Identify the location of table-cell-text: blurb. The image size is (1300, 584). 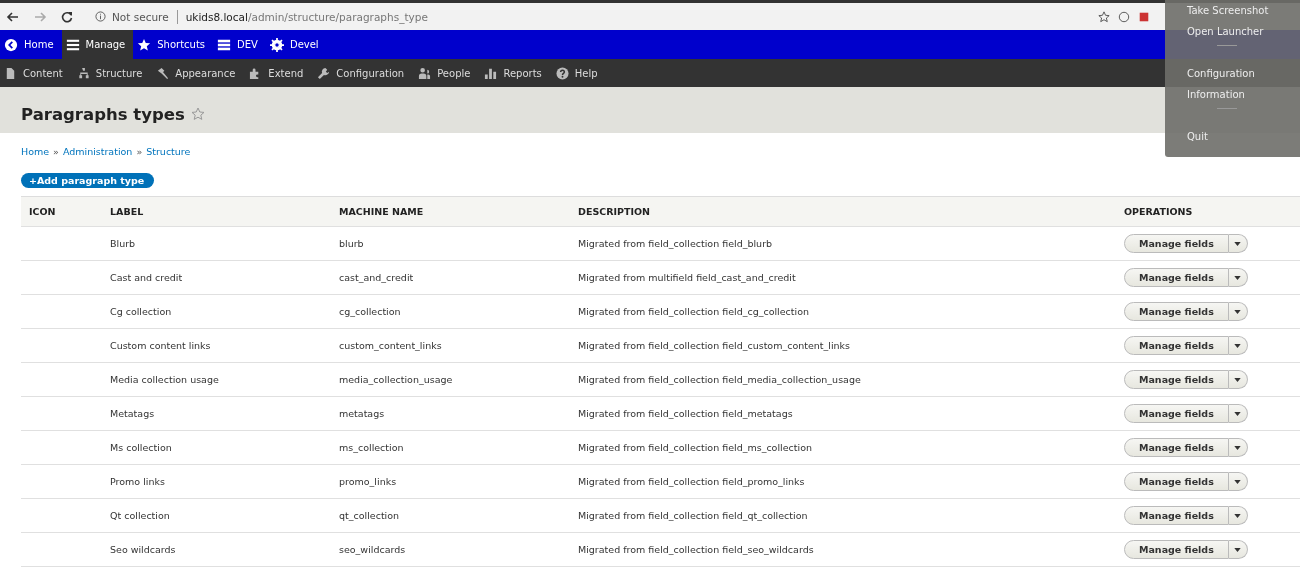
(352, 243).